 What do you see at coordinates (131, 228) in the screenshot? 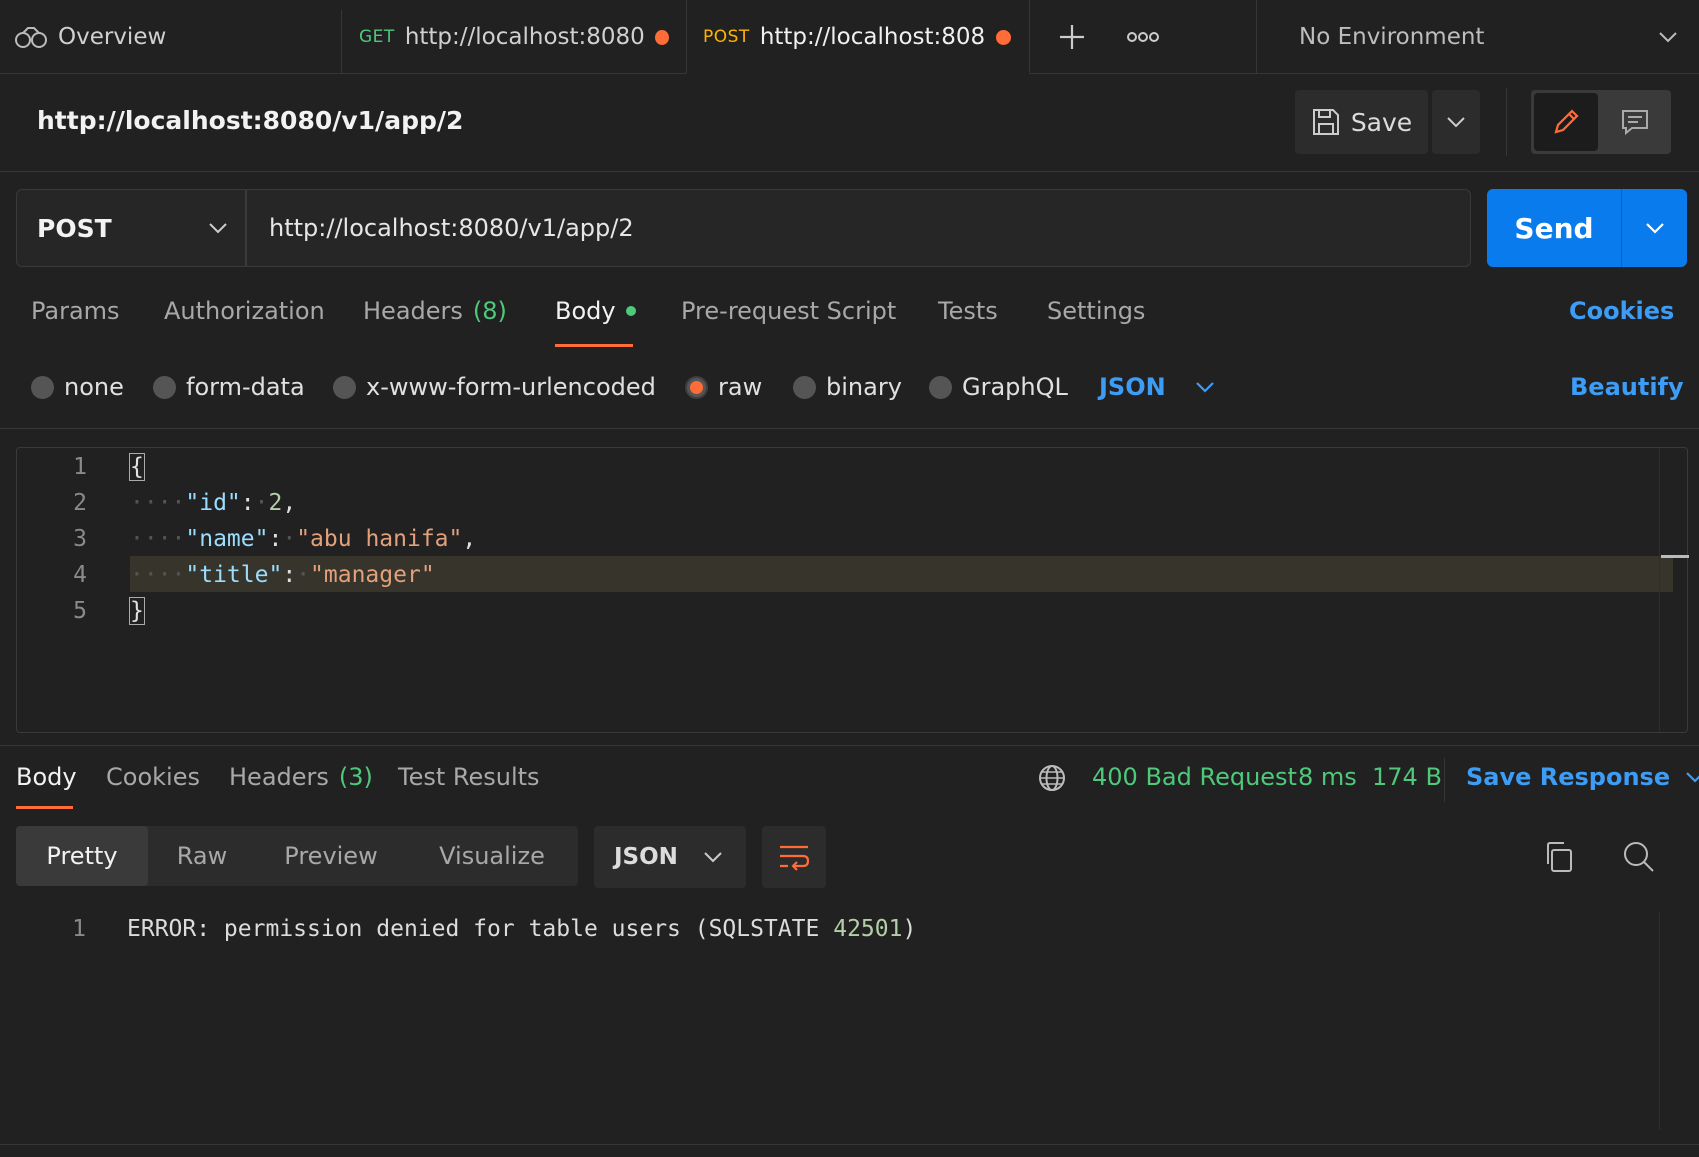
I see `method-select: POST` at bounding box center [131, 228].